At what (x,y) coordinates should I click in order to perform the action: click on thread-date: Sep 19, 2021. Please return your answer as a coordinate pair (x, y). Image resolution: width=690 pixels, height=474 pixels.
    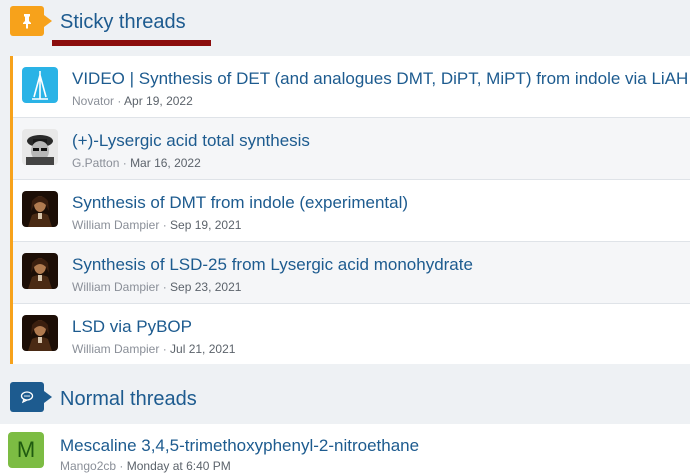
    Looking at the image, I should click on (205, 225).